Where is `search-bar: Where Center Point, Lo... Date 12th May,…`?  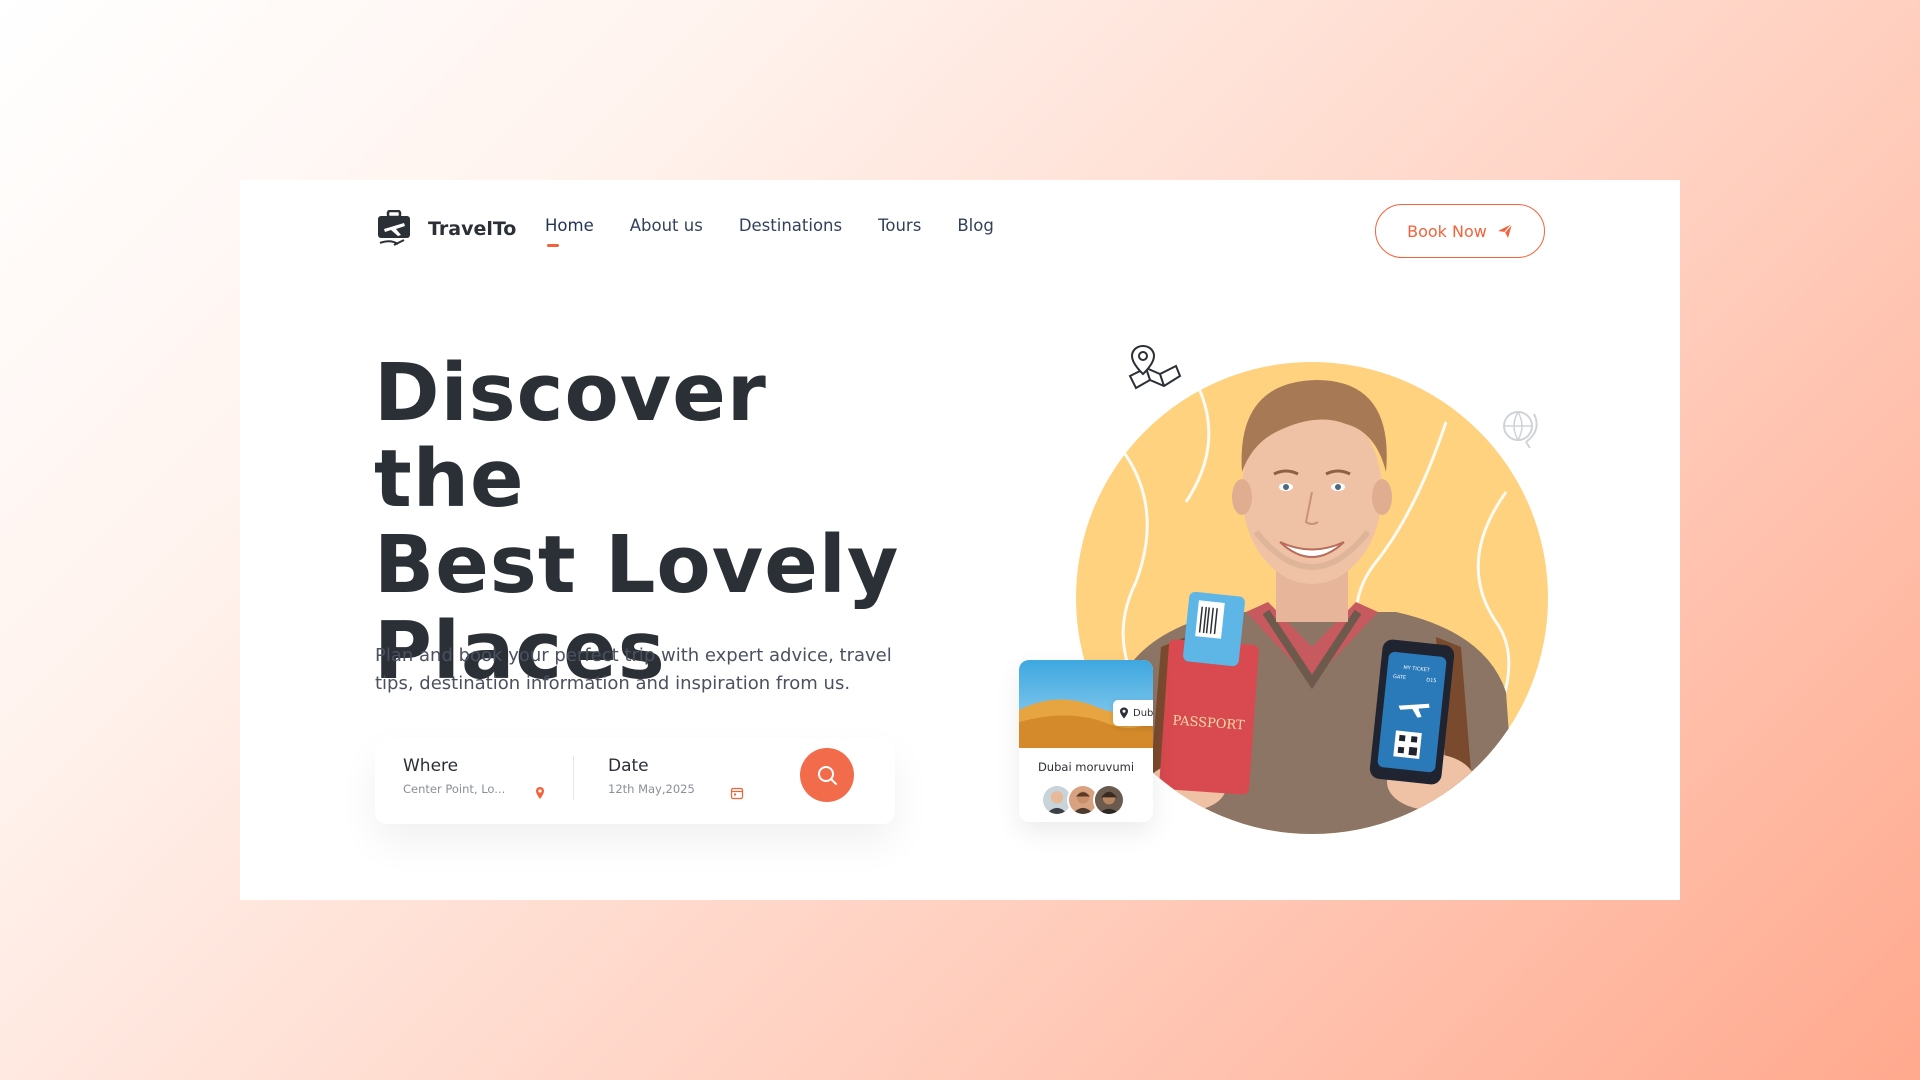
search-bar: Where Center Point, Lo... Date 12th May,… is located at coordinates (635, 781).